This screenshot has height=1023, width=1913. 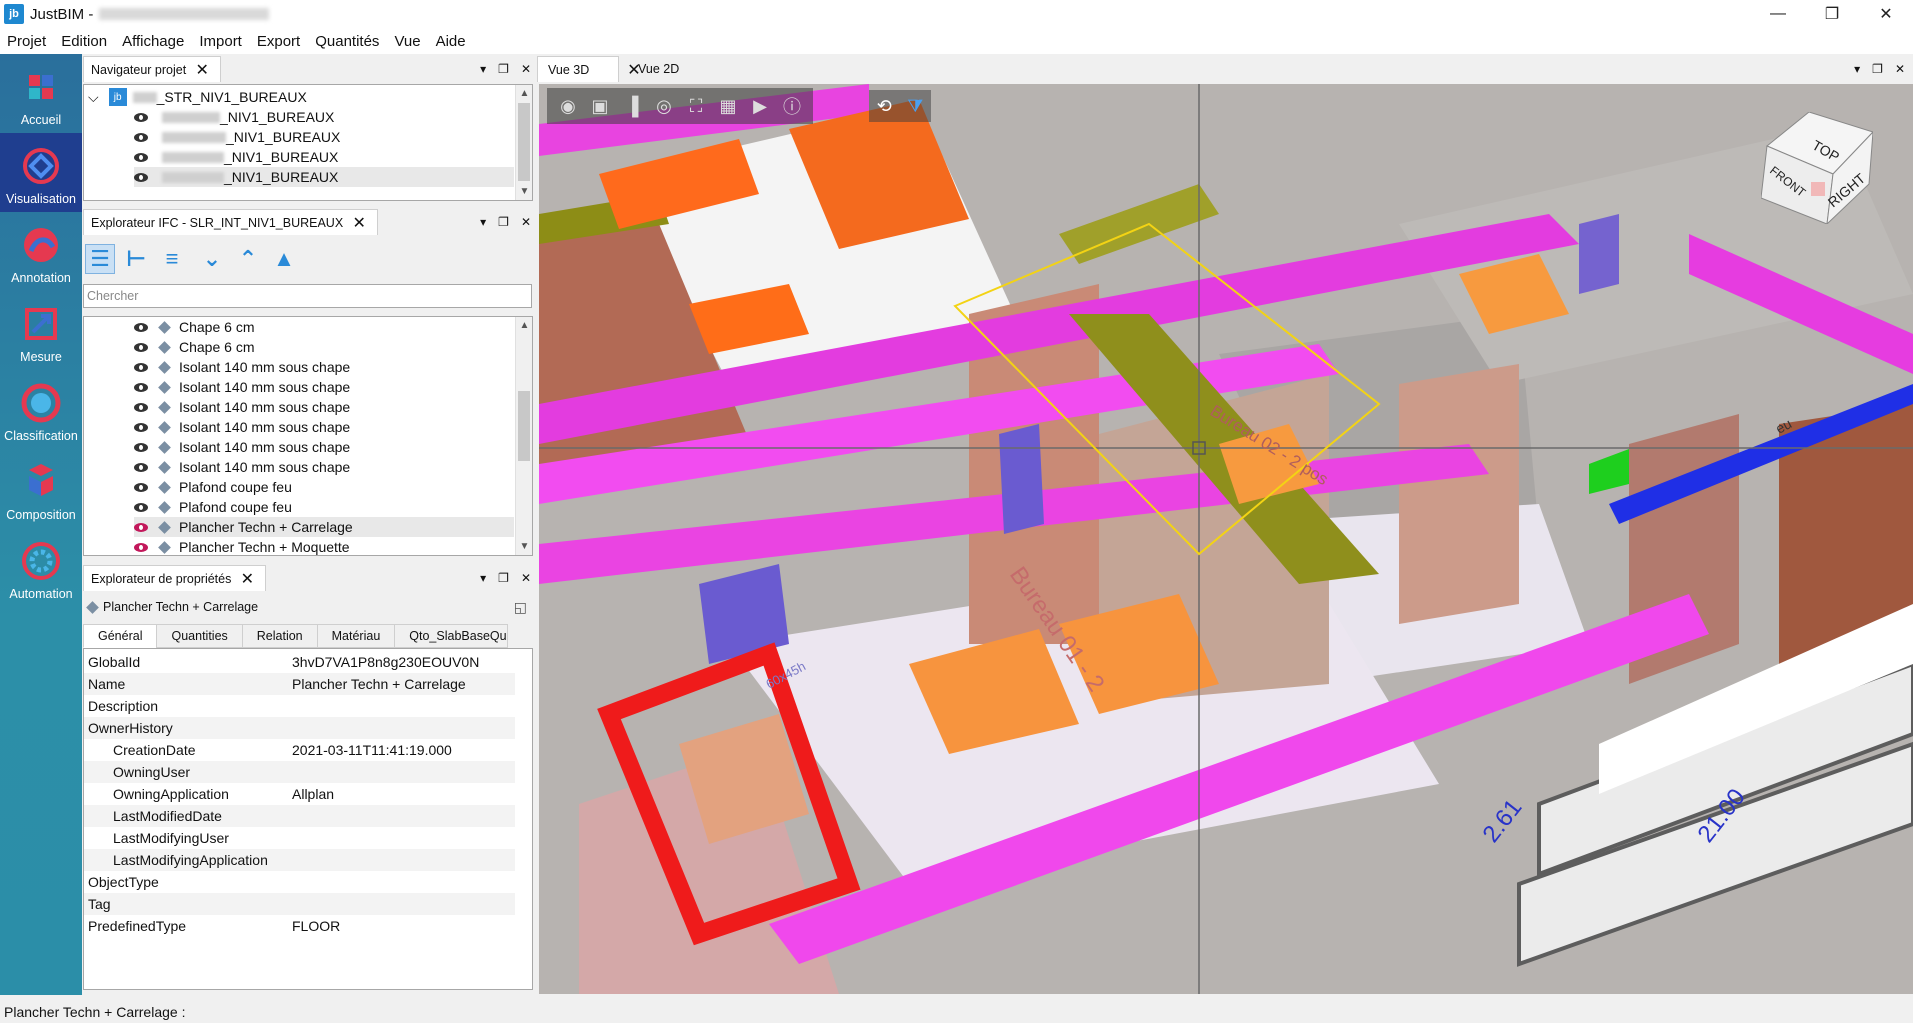 What do you see at coordinates (279, 41) in the screenshot?
I see `menu-export: Export` at bounding box center [279, 41].